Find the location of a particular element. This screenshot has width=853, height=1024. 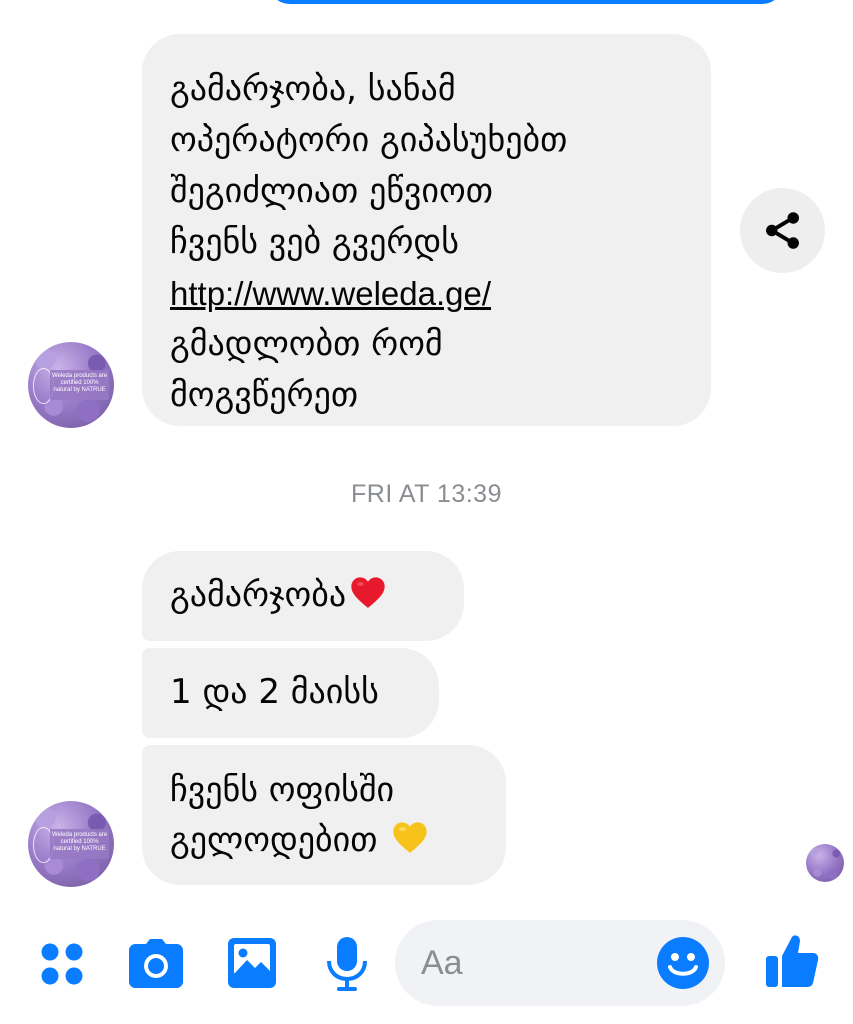

read-receipt-avatar is located at coordinates (825, 863).